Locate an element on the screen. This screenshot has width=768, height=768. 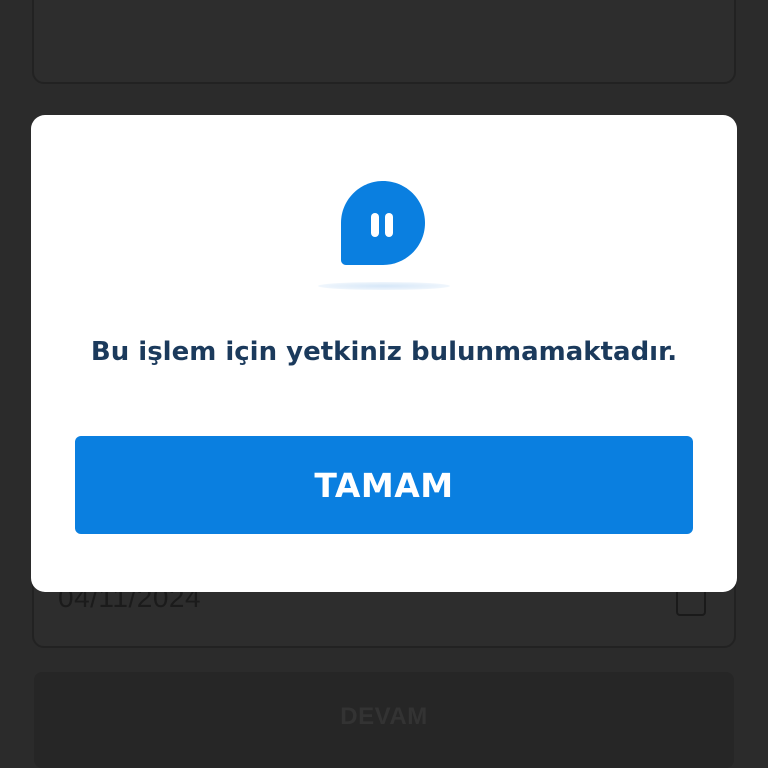
background-continue-button: DEVAM is located at coordinates (384, 720).